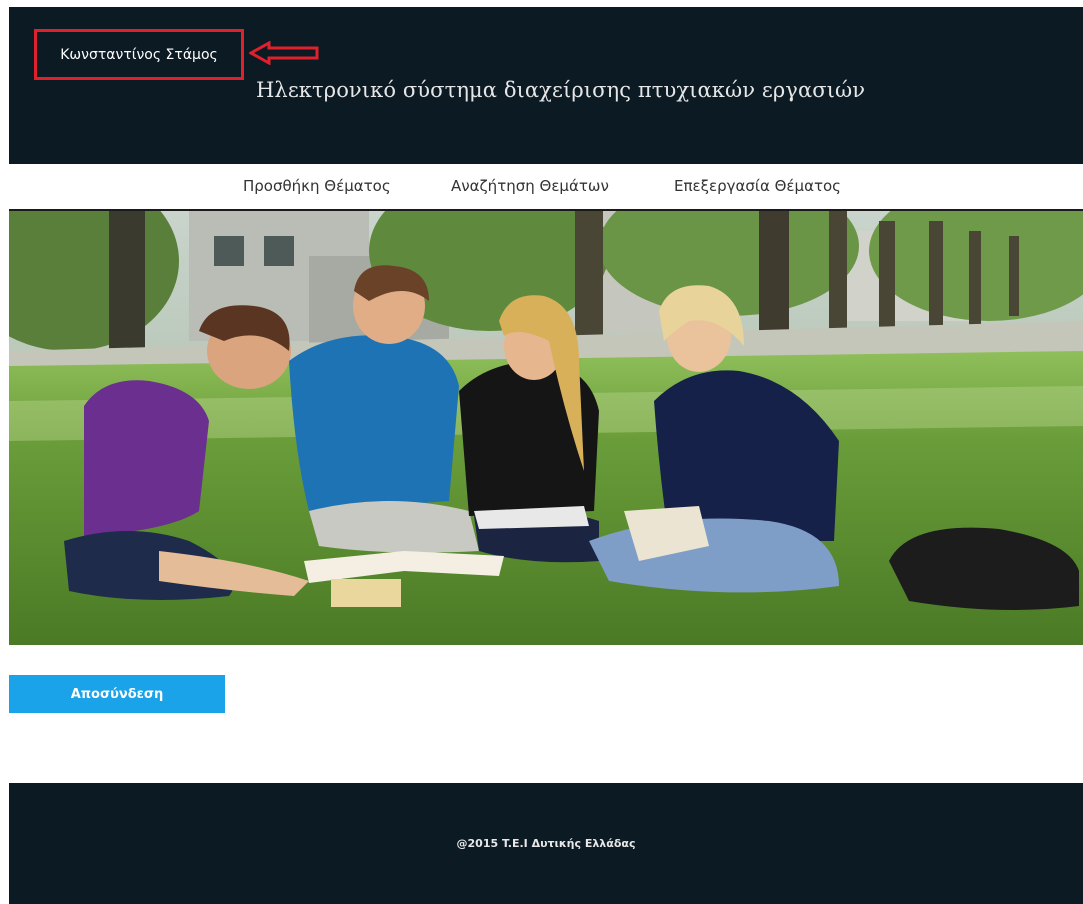 The height and width of the screenshot is (904, 1083). I want to click on user-name-box: Κωνσταντίνος Στάμος, so click(139, 54).